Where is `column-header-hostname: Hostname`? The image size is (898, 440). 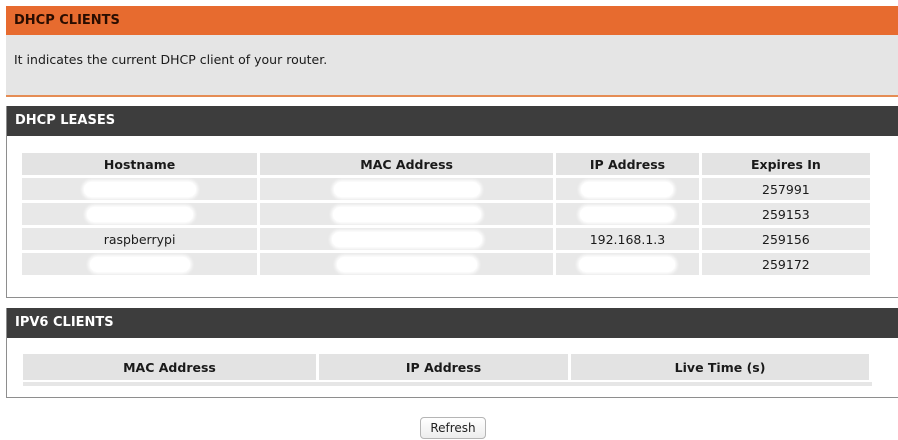
column-header-hostname: Hostname is located at coordinates (140, 164).